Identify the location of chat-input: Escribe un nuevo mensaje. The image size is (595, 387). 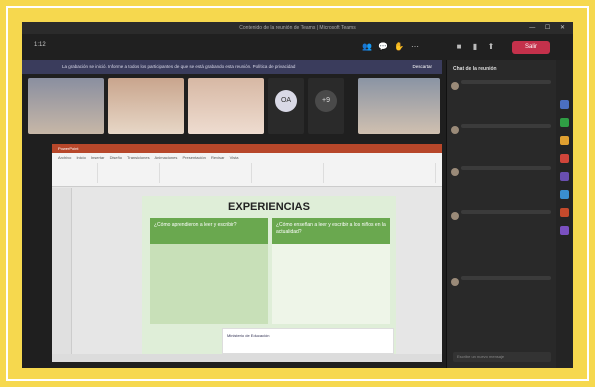
(502, 357).